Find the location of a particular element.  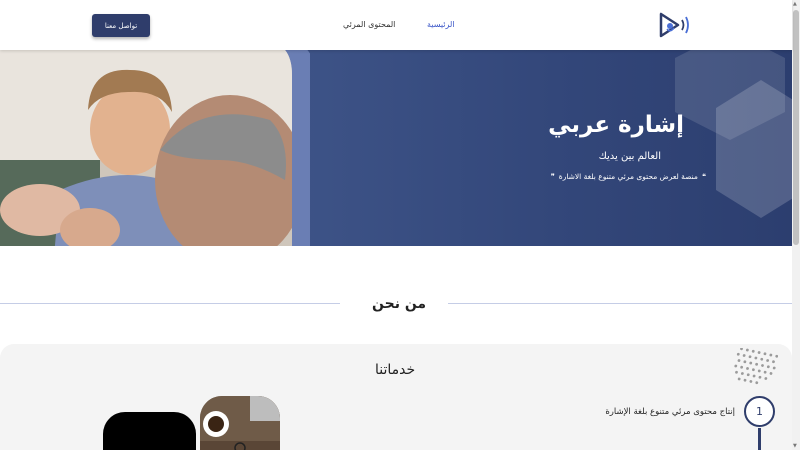

services-title: خدماتنا is located at coordinates (395, 370).